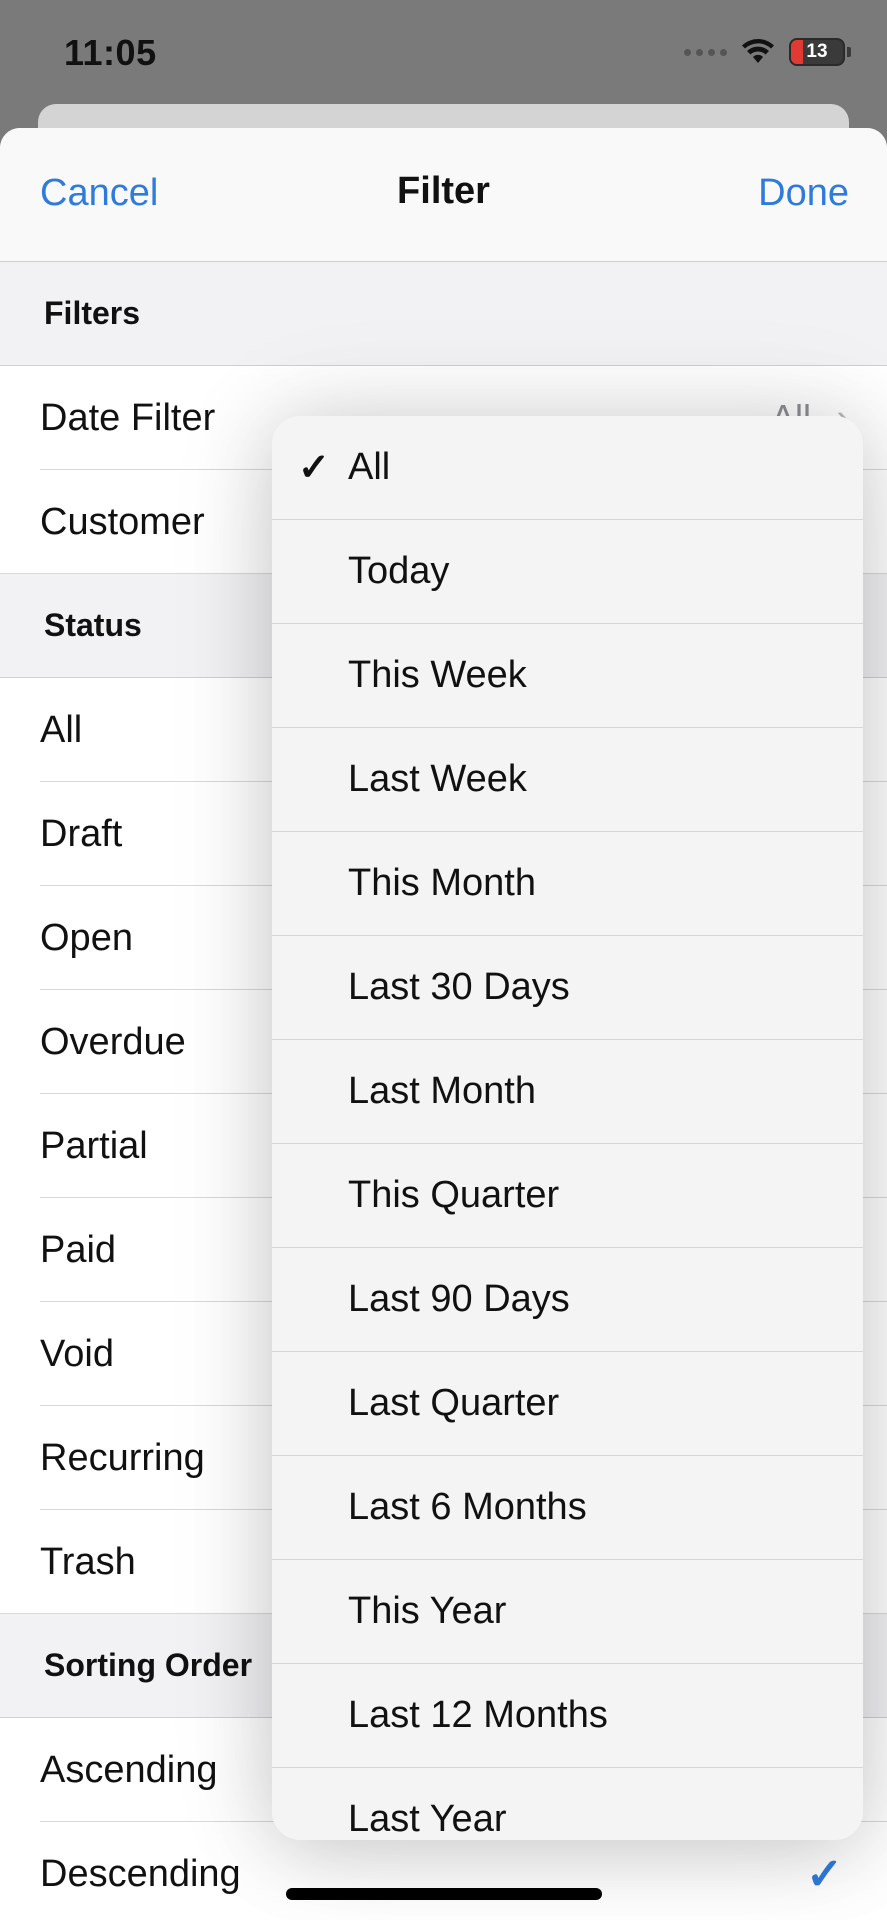 The width and height of the screenshot is (887, 1920). I want to click on menu-option-label: This Year, so click(427, 1611).